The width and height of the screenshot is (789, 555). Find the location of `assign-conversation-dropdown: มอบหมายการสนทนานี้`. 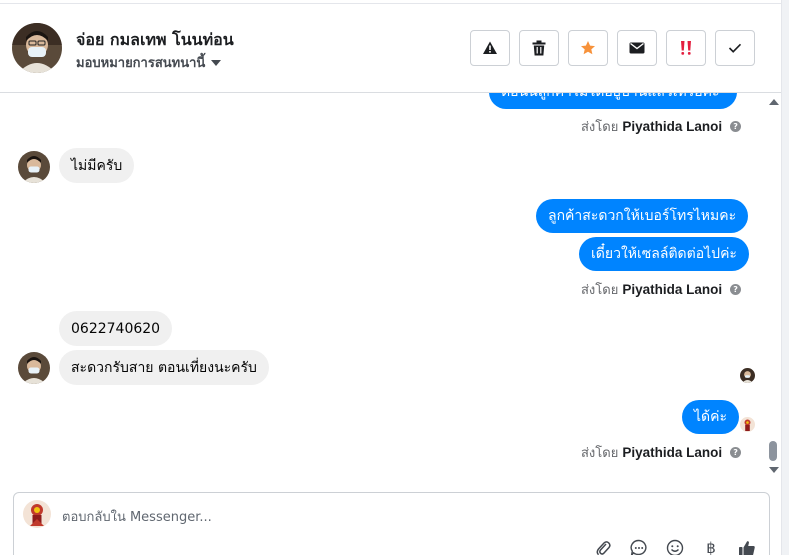

assign-conversation-dropdown: มอบหมายการสนทนานี้ is located at coordinates (149, 62).